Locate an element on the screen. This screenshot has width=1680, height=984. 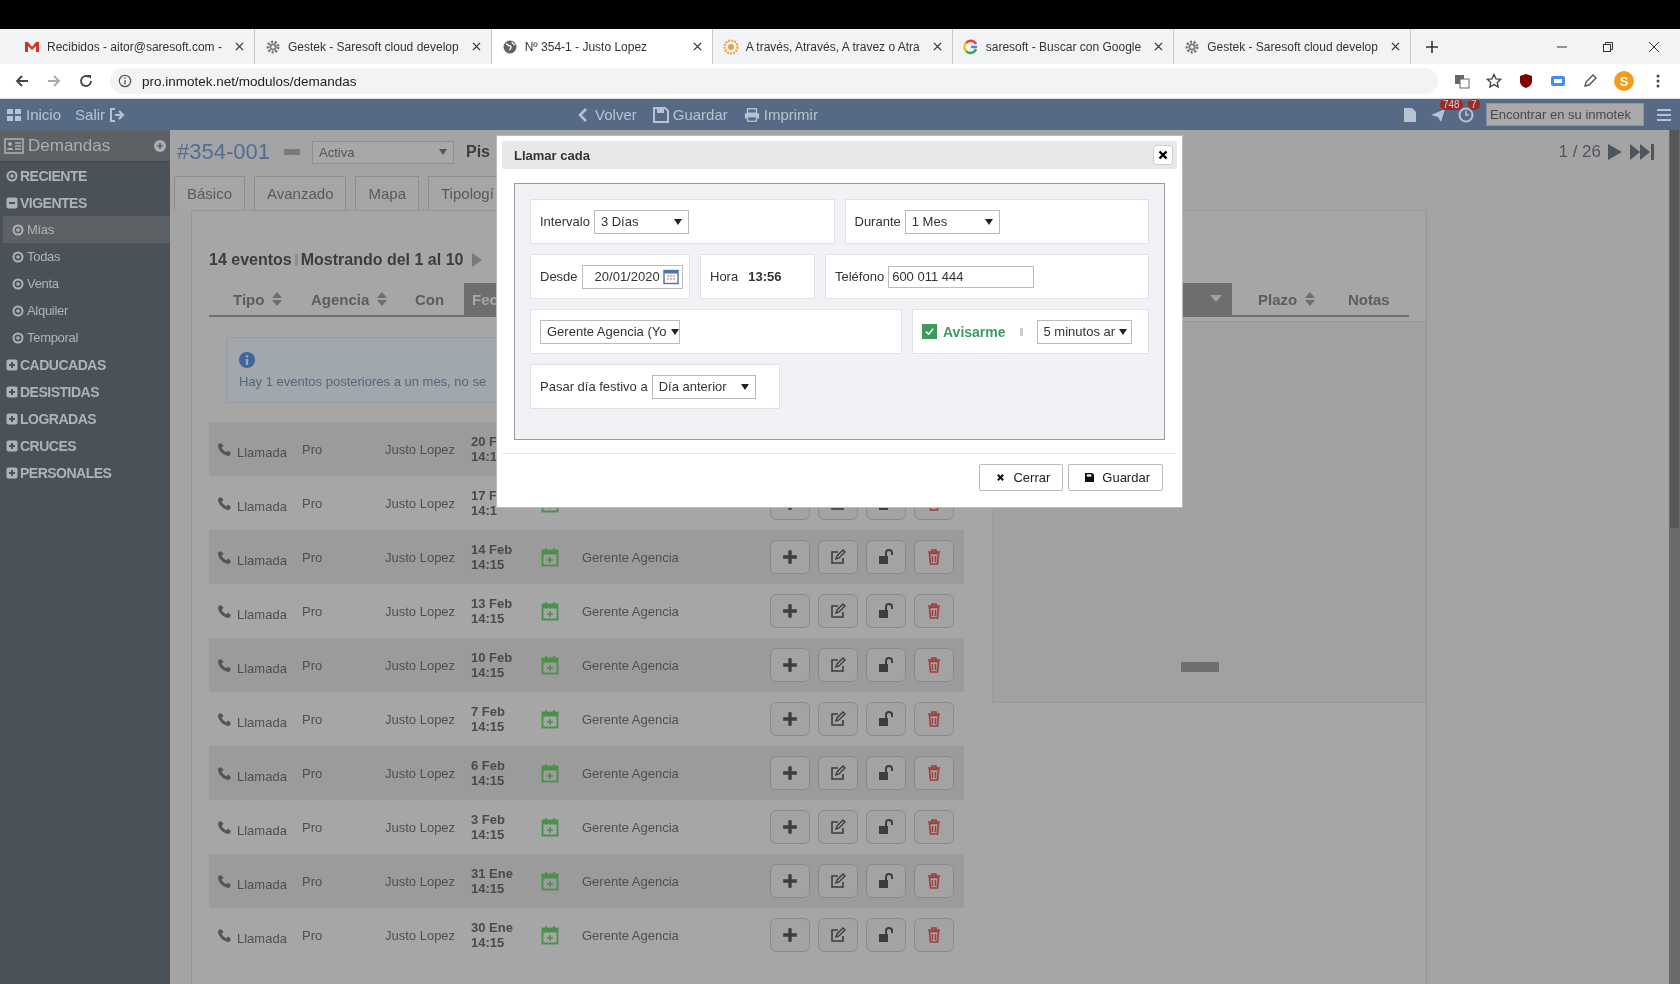
event-row: Llamada Pro Justo Lopez 3 Feb 14:15 Gerente Agencia is located at coordinates (587, 827).